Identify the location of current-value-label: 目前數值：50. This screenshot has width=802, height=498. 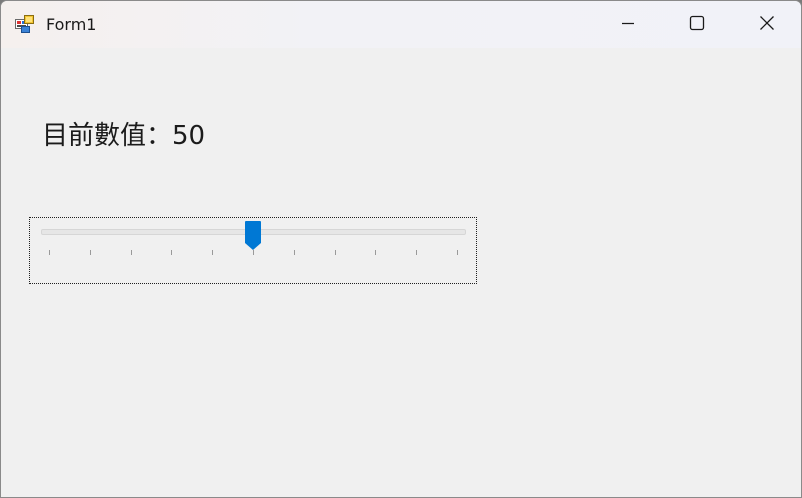
(124, 136).